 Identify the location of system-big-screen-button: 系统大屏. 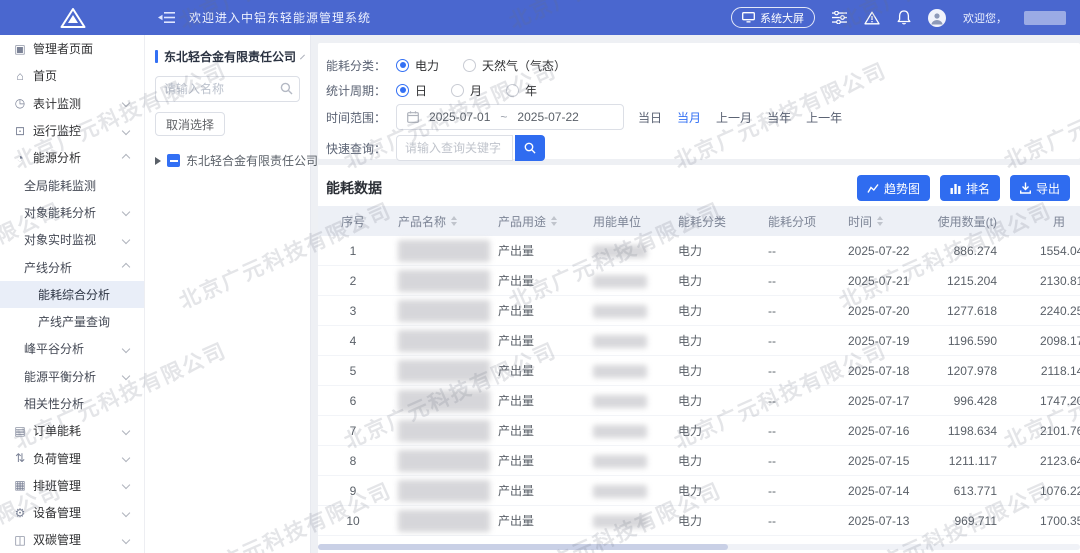
(773, 17).